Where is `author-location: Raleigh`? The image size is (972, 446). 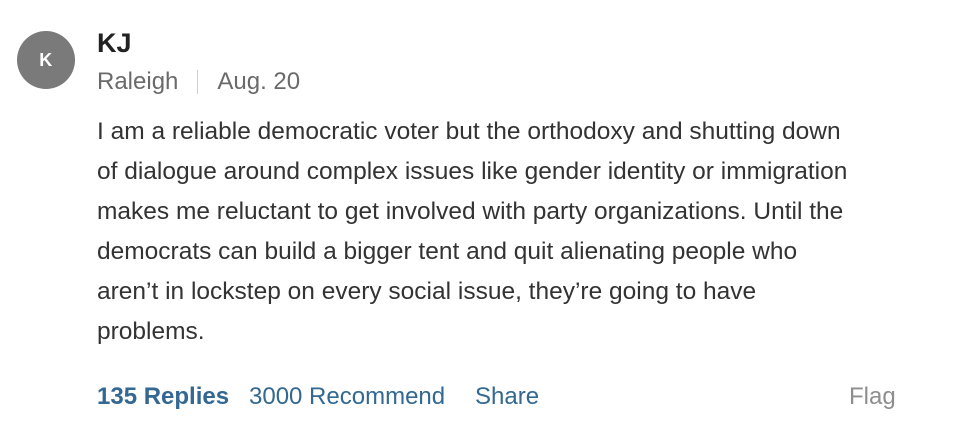 author-location: Raleigh is located at coordinates (138, 81).